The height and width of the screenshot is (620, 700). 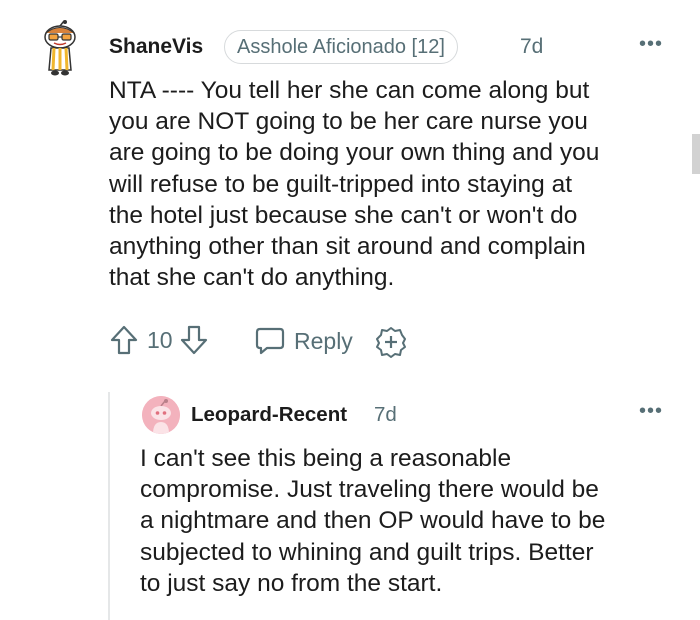 What do you see at coordinates (651, 44) in the screenshot?
I see `more-options-button: •••` at bounding box center [651, 44].